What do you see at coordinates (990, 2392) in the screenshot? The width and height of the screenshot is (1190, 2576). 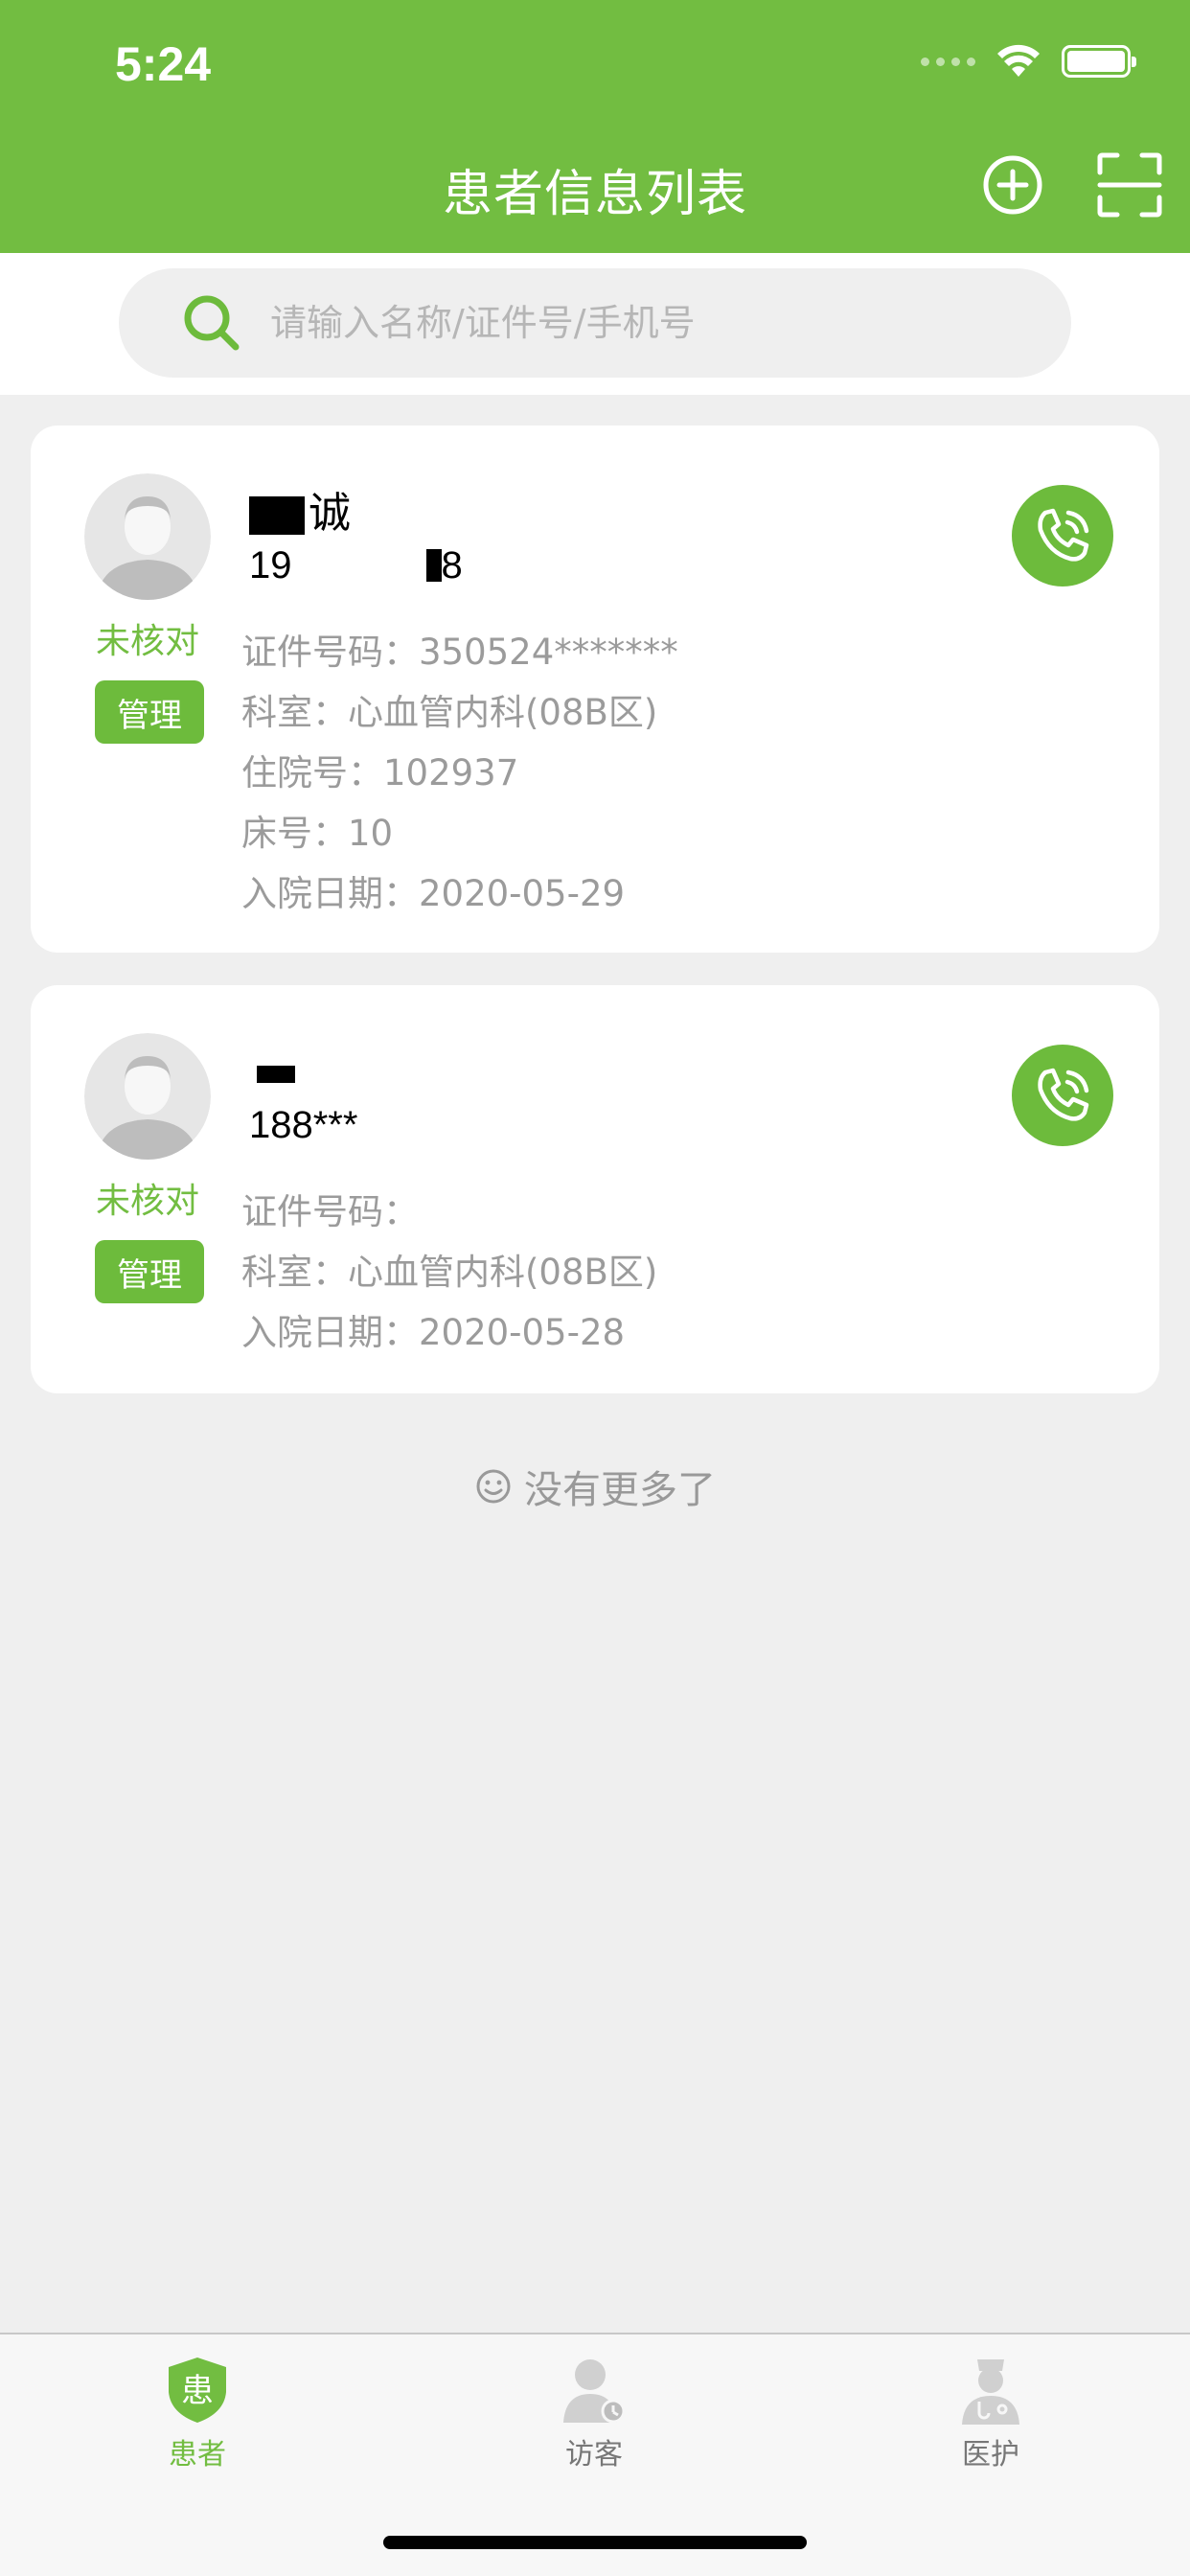 I see `medical-staff-icon` at bounding box center [990, 2392].